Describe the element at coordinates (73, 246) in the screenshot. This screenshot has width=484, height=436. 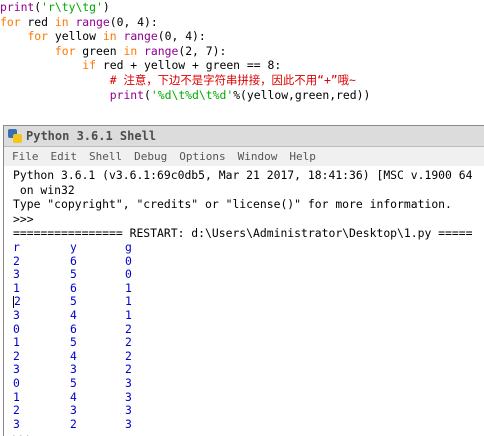
I see `output-cell: y` at that location.